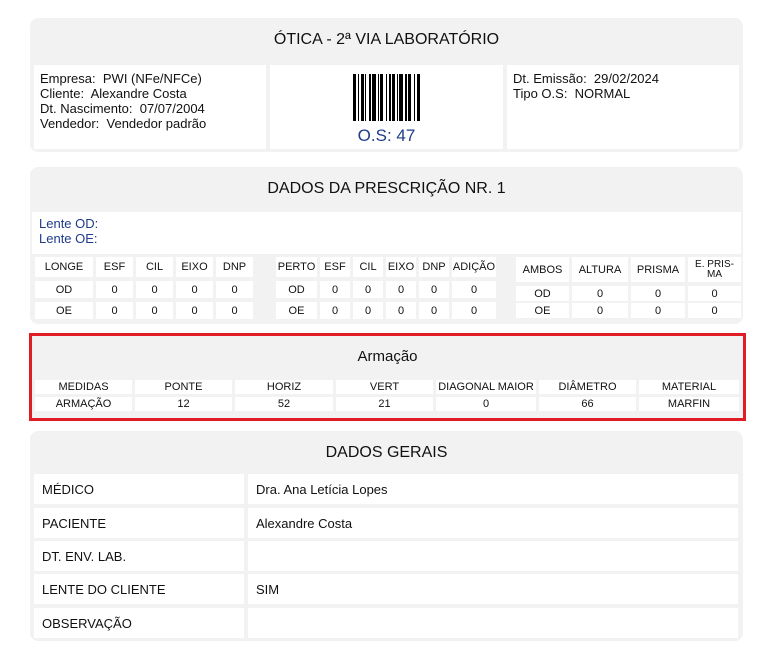 The height and width of the screenshot is (668, 767). I want to click on armacao-cell: ARMAÇÃO, so click(83, 404).